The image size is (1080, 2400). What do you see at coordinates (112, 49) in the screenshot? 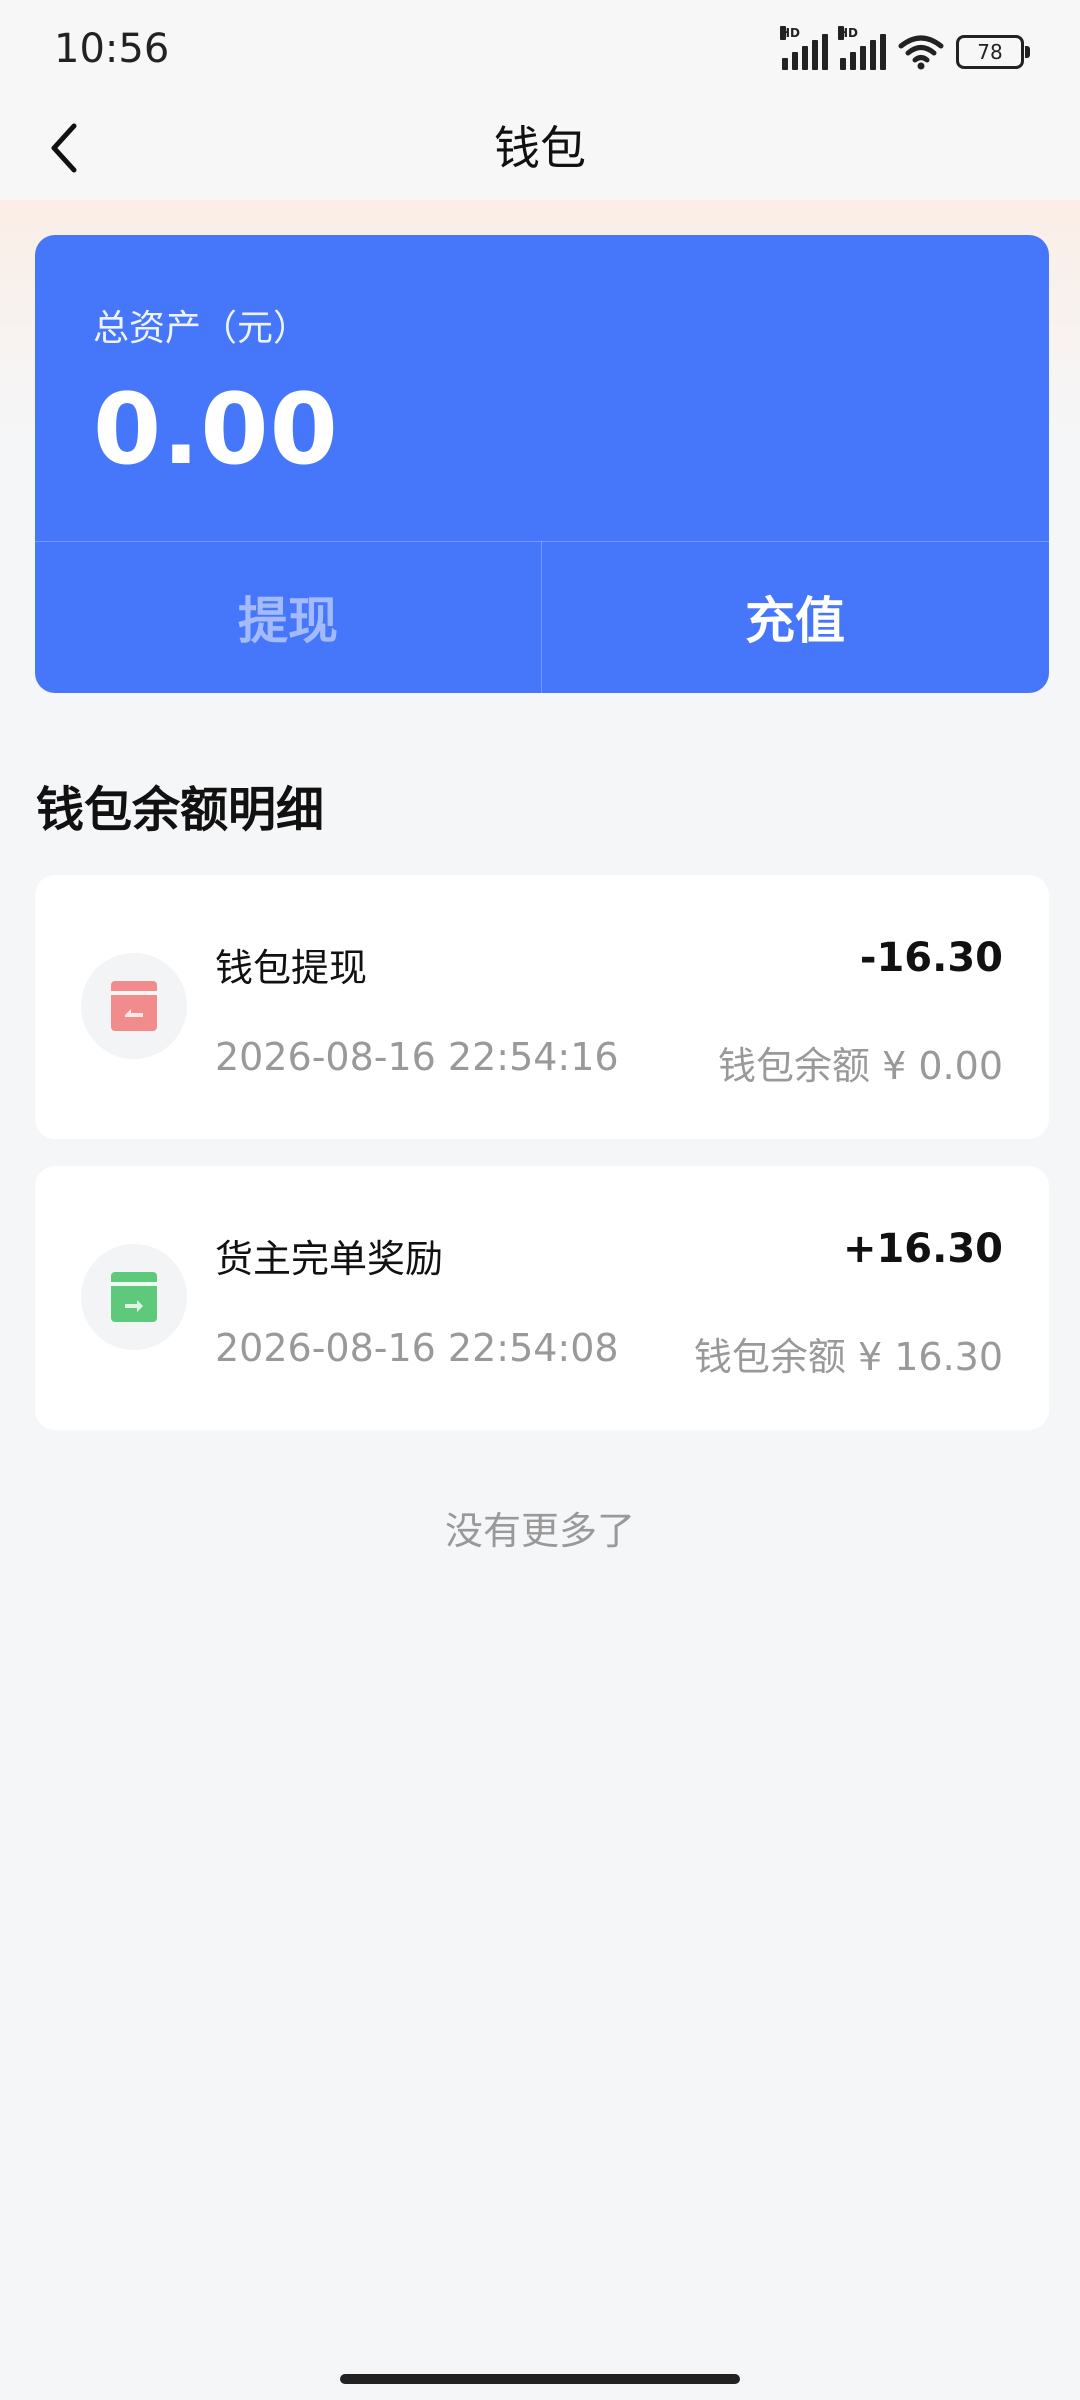
I see `status-time: 10:56` at bounding box center [112, 49].